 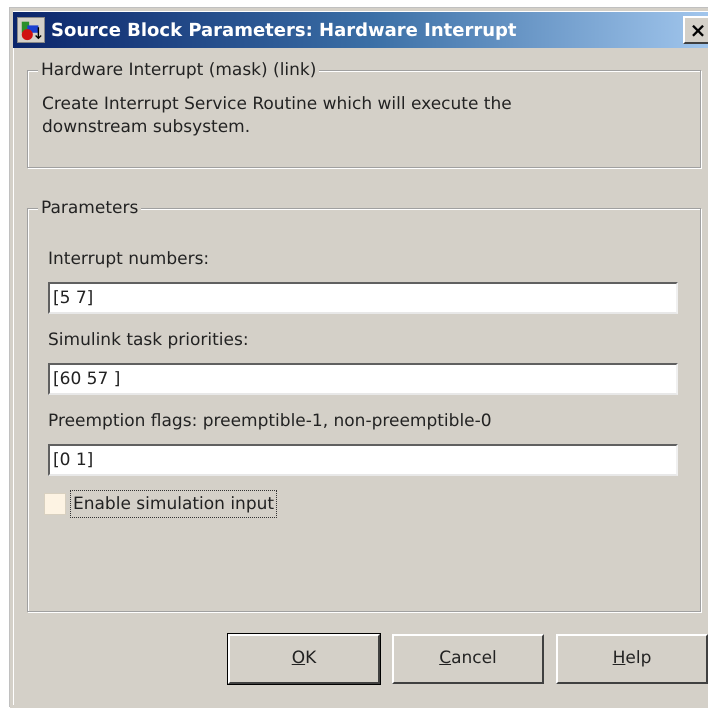 What do you see at coordinates (129, 259) in the screenshot?
I see `field-label: Interrupt numbers:` at bounding box center [129, 259].